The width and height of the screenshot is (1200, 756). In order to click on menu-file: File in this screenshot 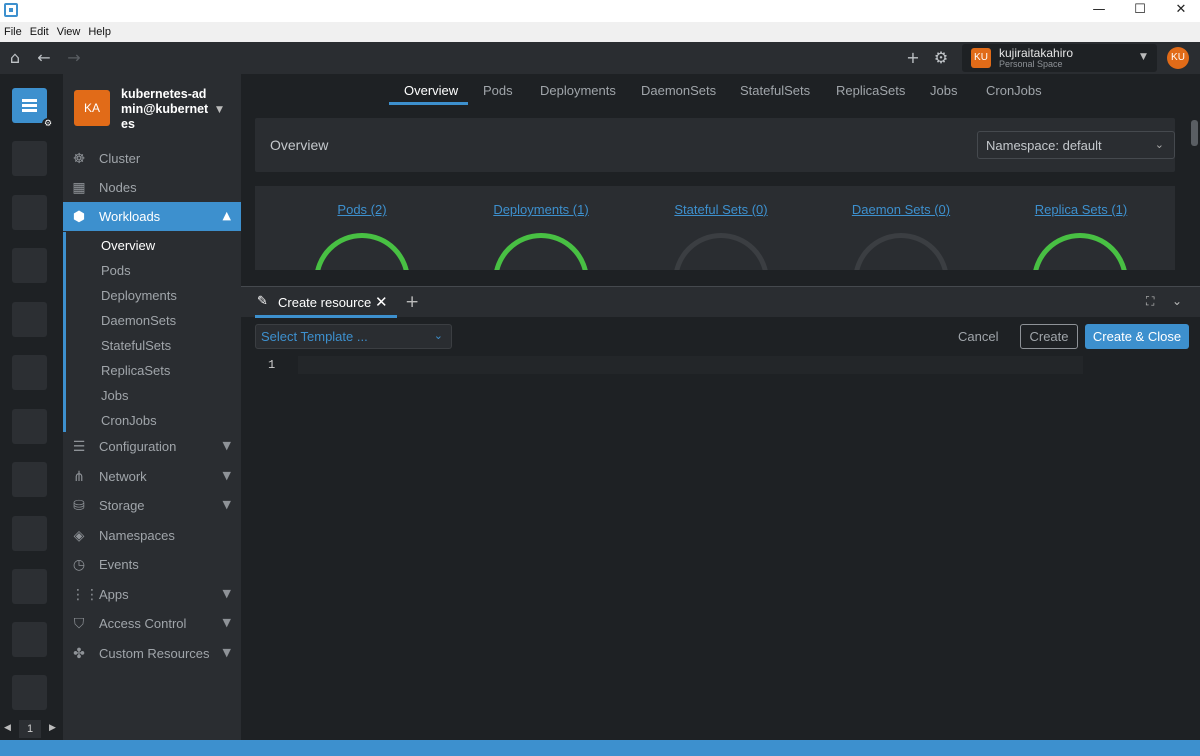, I will do `click(13, 32)`.